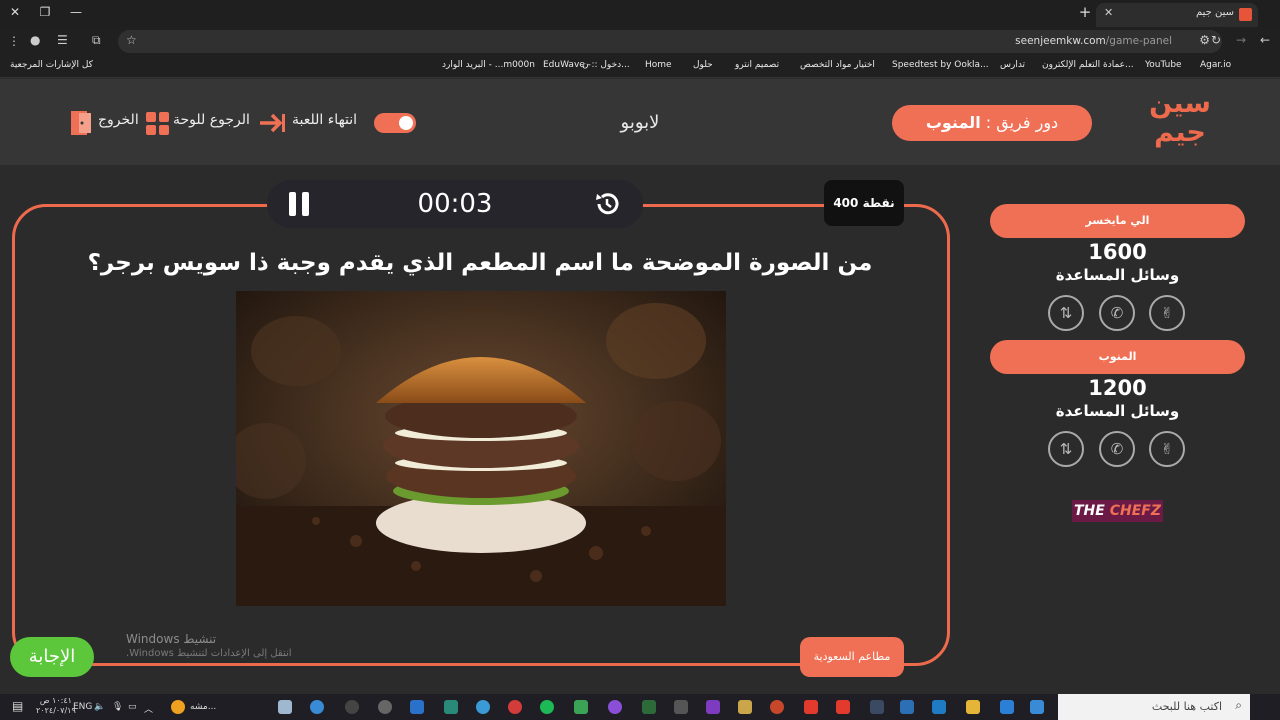 This screenshot has height=720, width=1280. I want to click on mic-icon: 🎙, so click(117, 707).